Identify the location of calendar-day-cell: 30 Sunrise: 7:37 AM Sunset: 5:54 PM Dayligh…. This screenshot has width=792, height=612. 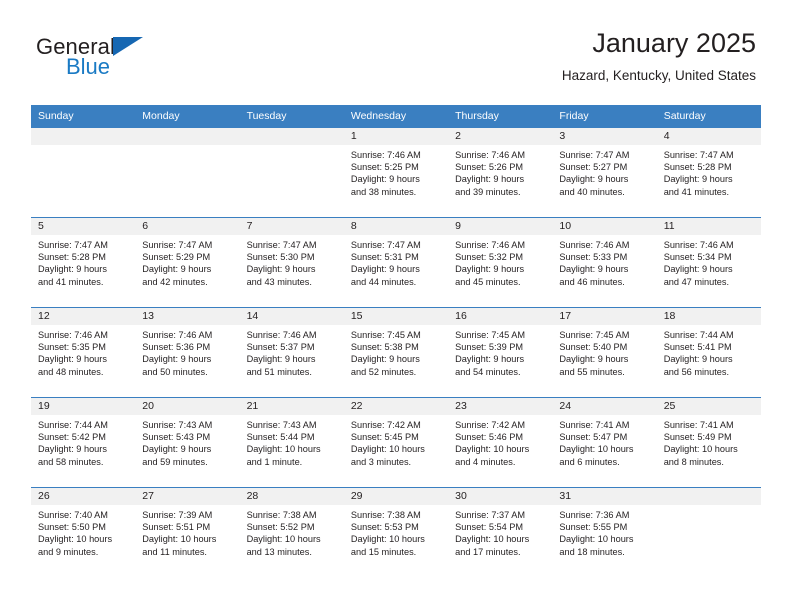
(500, 532).